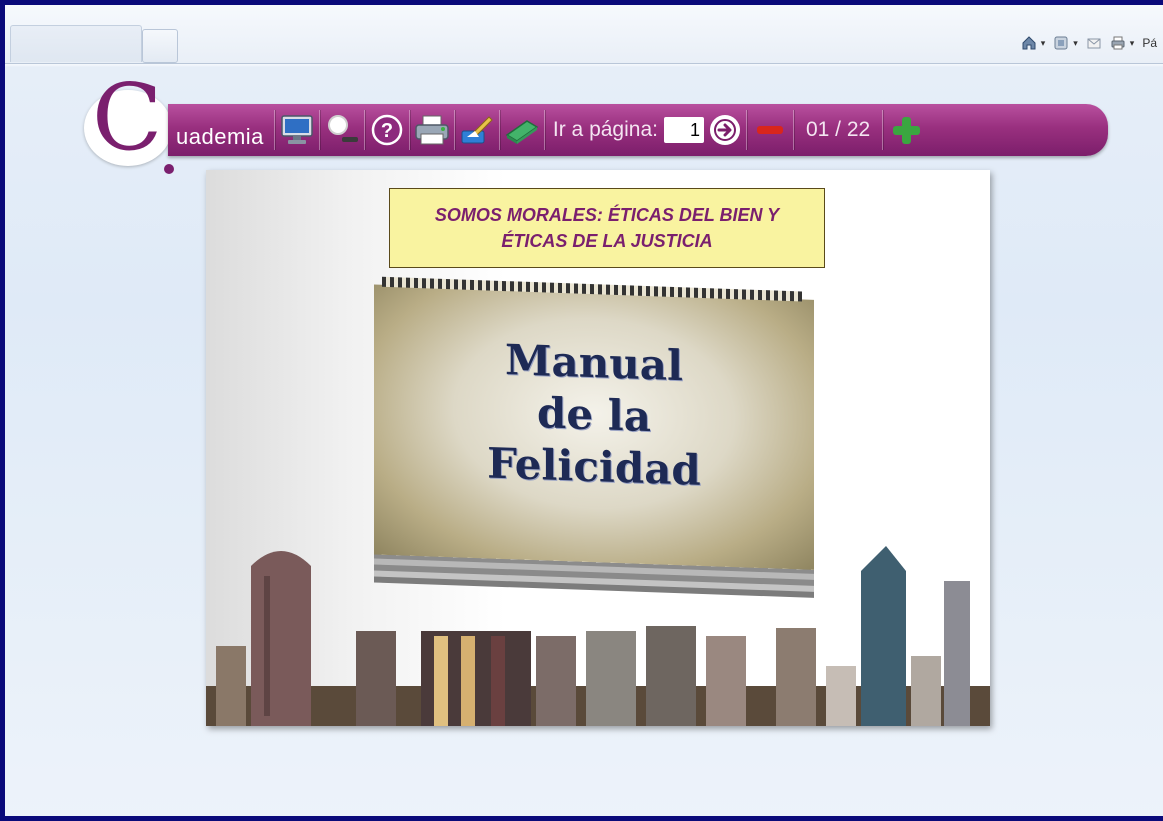  Describe the element at coordinates (1061, 43) in the screenshot. I see `feeds-icon` at that location.